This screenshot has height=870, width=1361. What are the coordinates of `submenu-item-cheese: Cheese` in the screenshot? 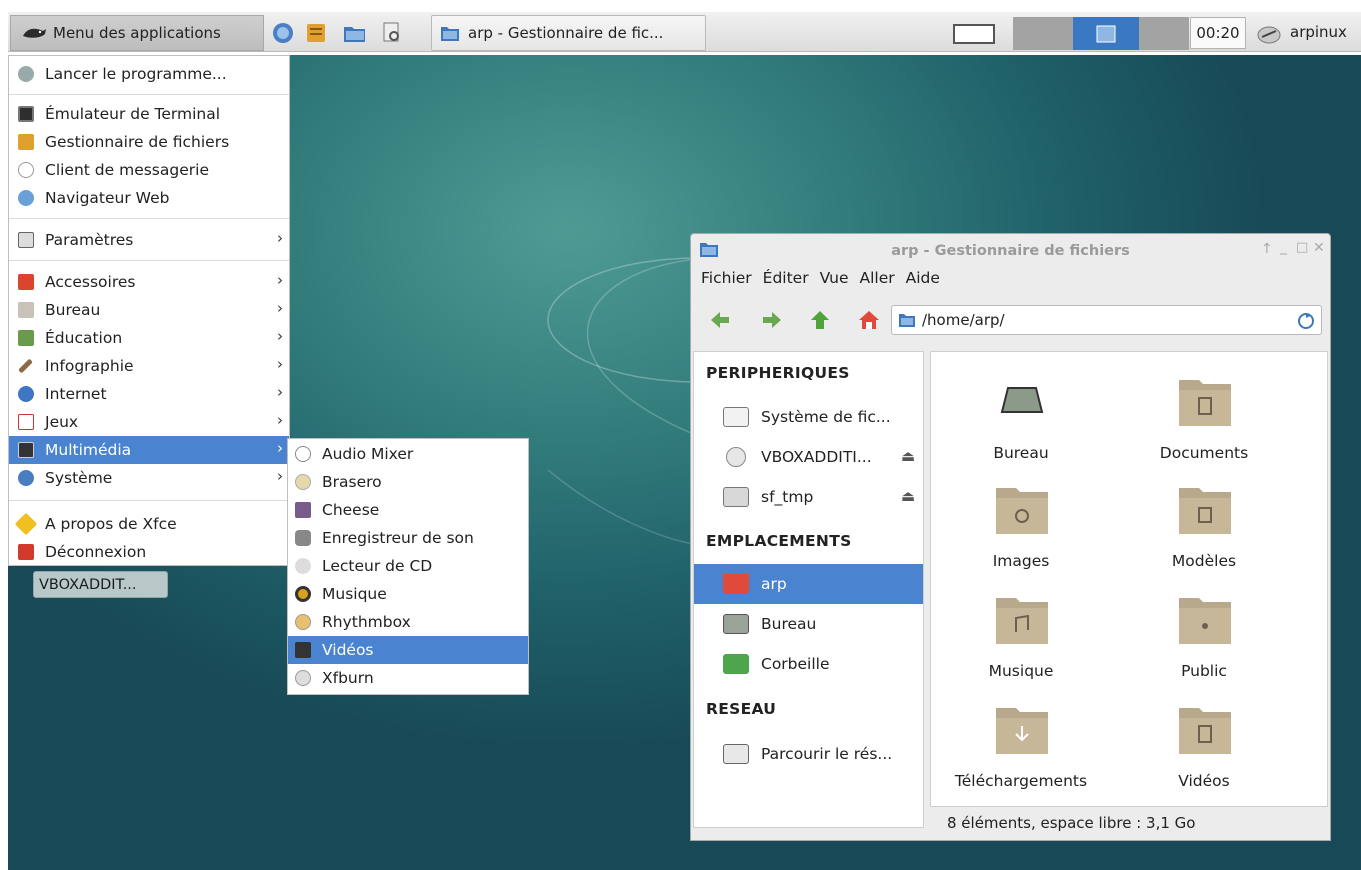 It's located at (408, 510).